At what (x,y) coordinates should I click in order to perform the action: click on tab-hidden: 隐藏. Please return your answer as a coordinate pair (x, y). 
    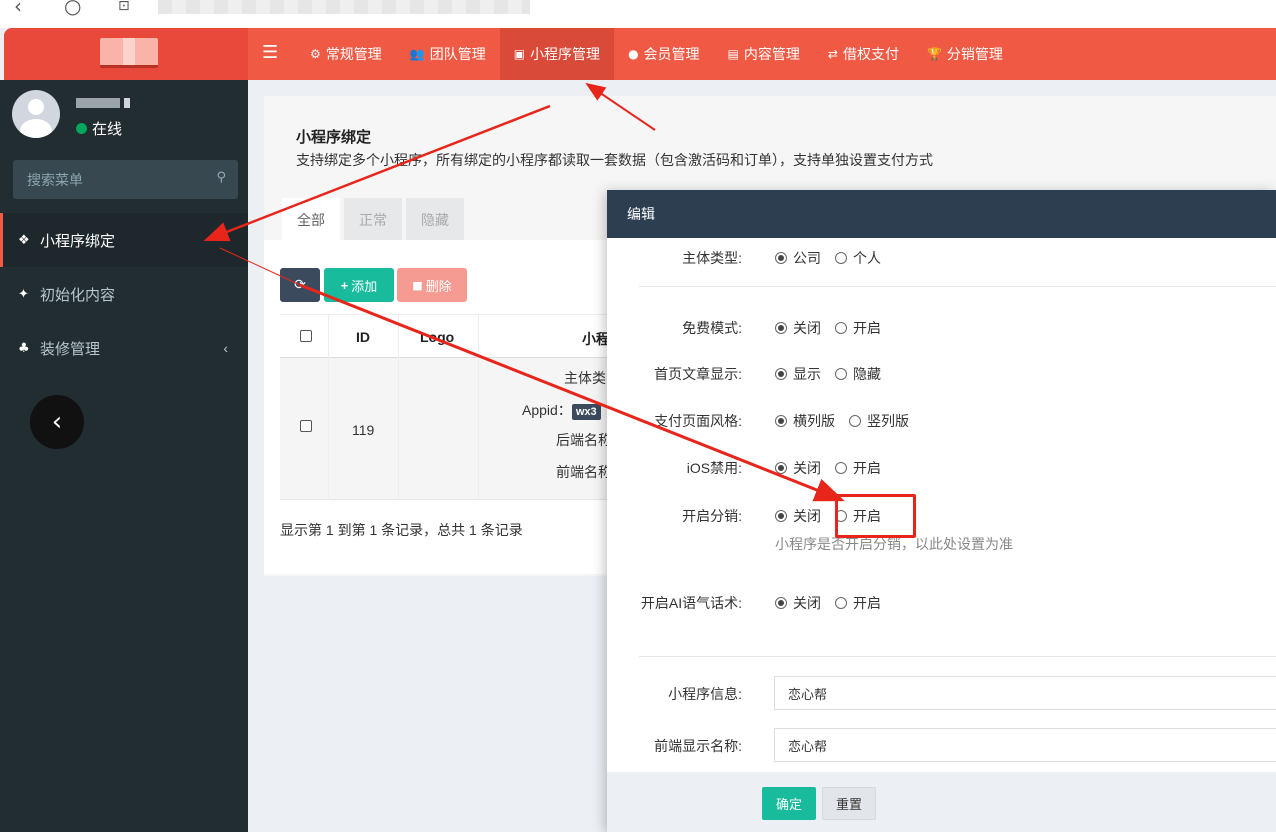
    Looking at the image, I should click on (435, 220).